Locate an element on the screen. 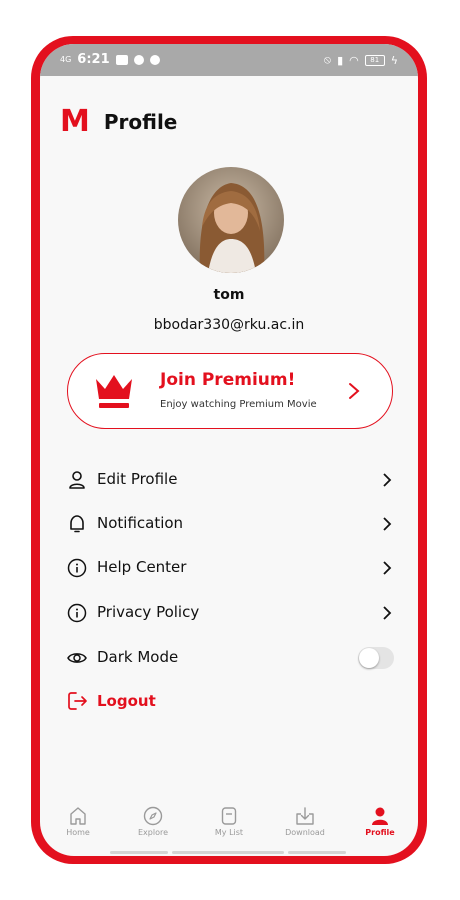  status-time: 6:21 is located at coordinates (93, 59).